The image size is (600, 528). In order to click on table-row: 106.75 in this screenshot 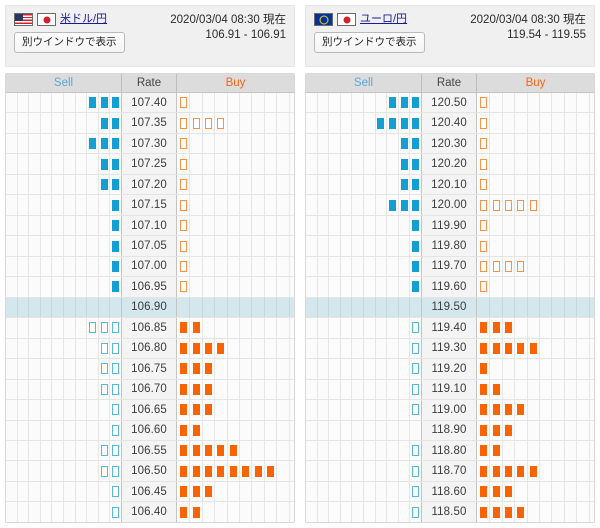, I will do `click(150, 369)`.